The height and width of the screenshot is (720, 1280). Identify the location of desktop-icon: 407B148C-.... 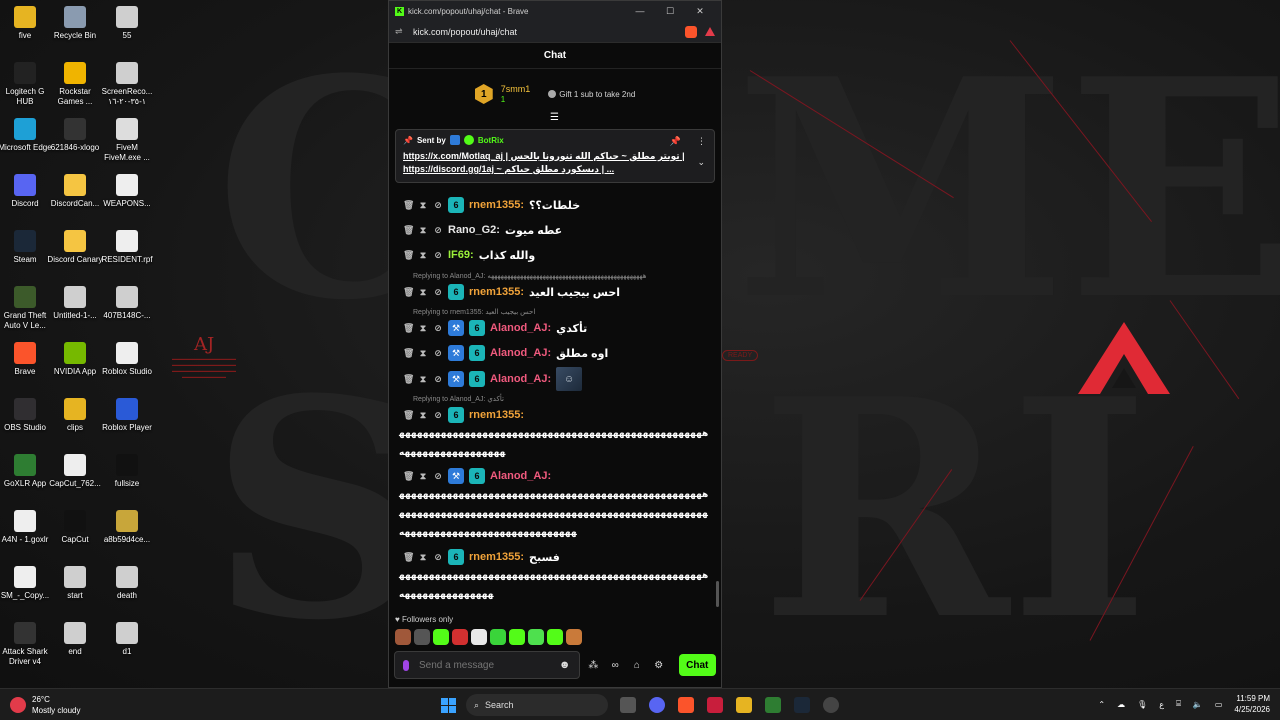
(127, 303).